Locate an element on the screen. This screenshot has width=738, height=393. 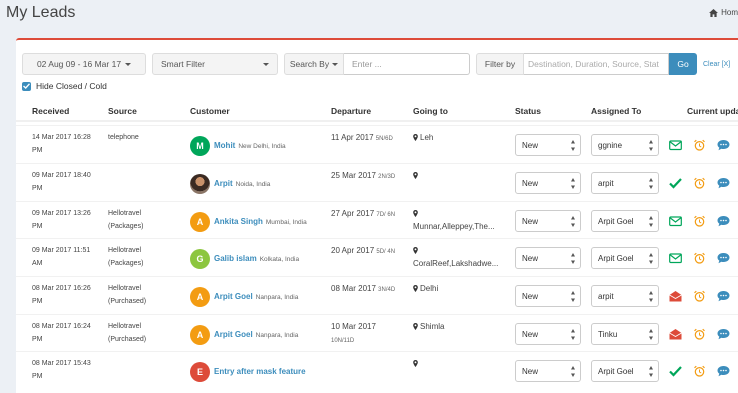
col-source: Source is located at coordinates (122, 111).